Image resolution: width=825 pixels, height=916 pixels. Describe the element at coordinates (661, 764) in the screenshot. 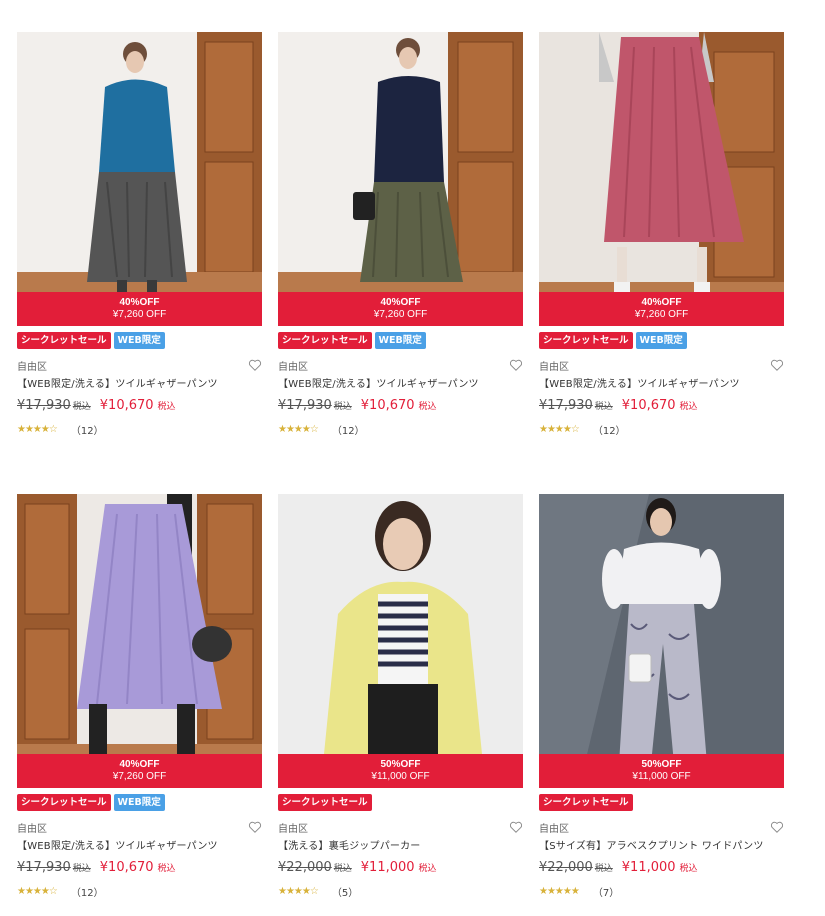

I see `discount-percent: 50%OFF` at that location.